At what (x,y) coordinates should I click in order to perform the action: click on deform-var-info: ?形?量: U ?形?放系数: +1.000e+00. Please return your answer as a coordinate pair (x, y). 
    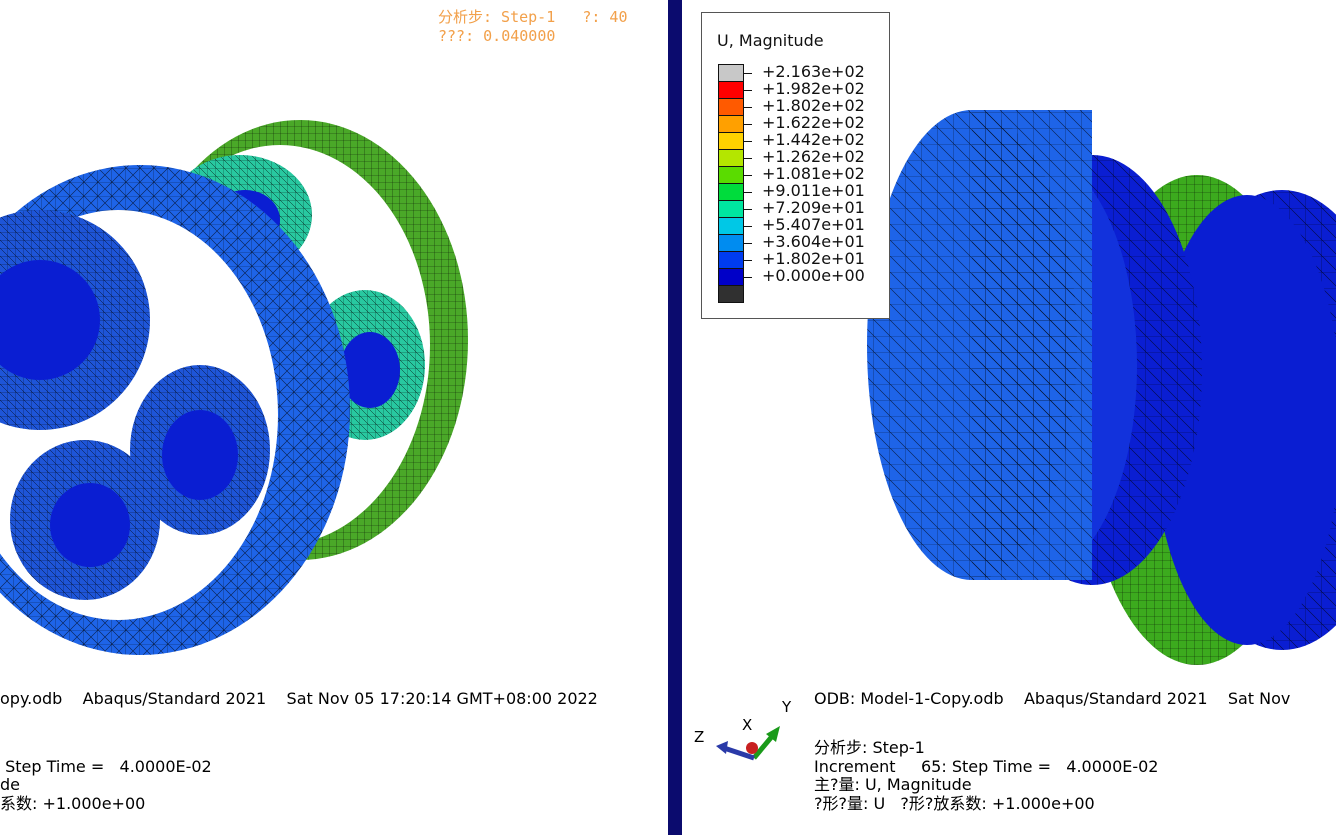
    Looking at the image, I should click on (954, 803).